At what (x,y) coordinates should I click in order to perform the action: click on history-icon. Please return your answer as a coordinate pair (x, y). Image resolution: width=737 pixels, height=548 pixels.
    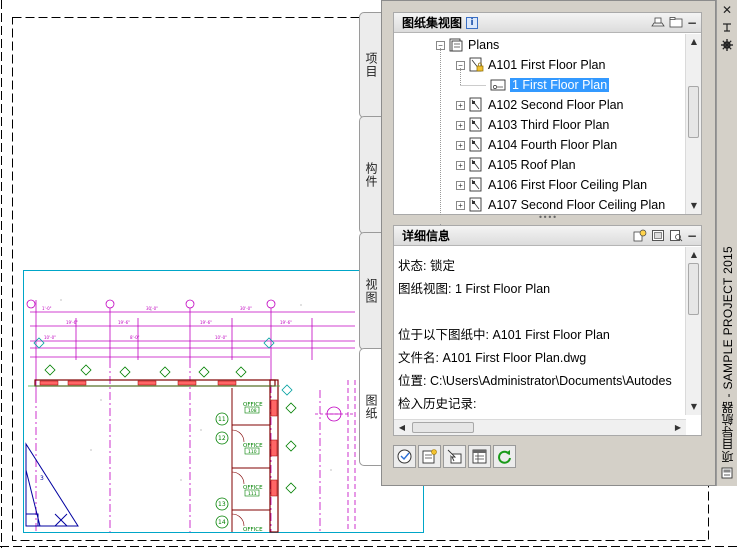
    Looking at the image, I should click on (640, 235).